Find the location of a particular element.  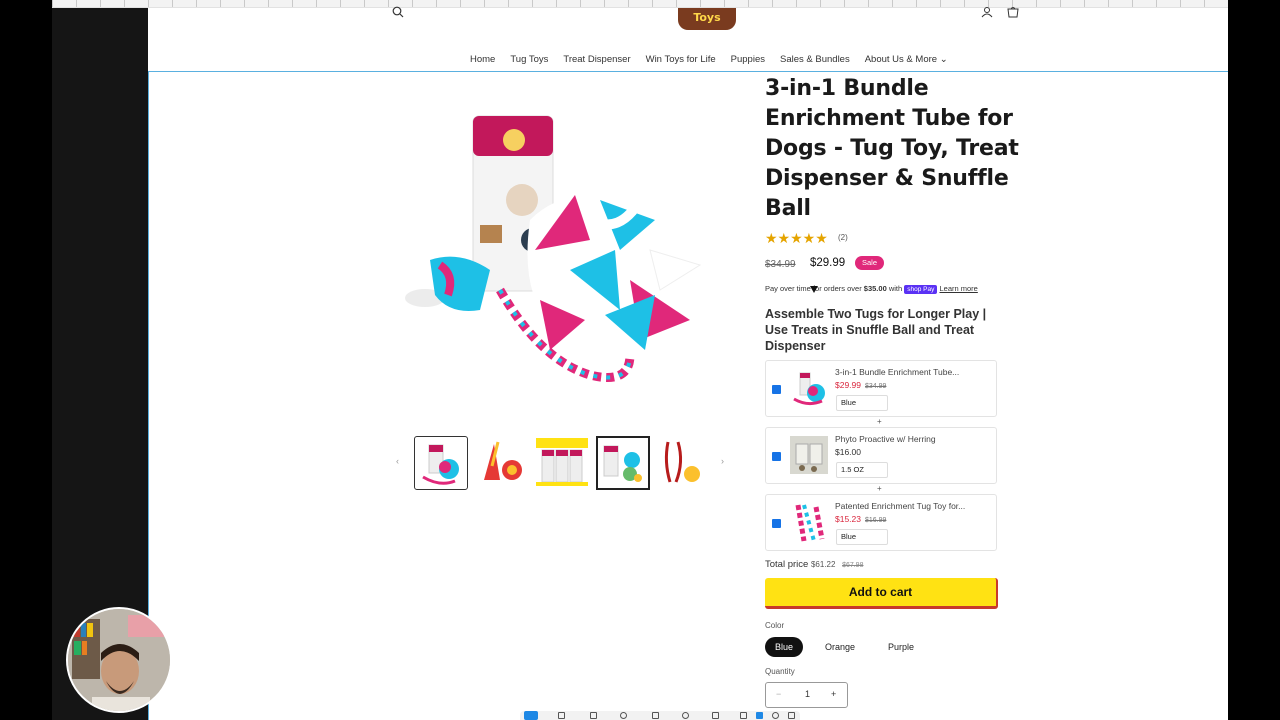

product-main-image is located at coordinates (562, 250).